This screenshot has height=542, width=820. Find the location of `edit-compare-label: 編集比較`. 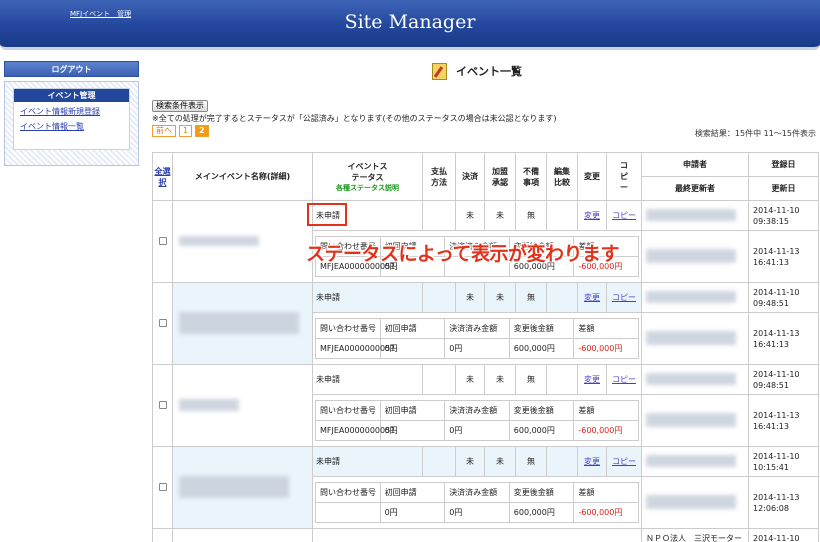

edit-compare-label: 編集比較 is located at coordinates (562, 176).